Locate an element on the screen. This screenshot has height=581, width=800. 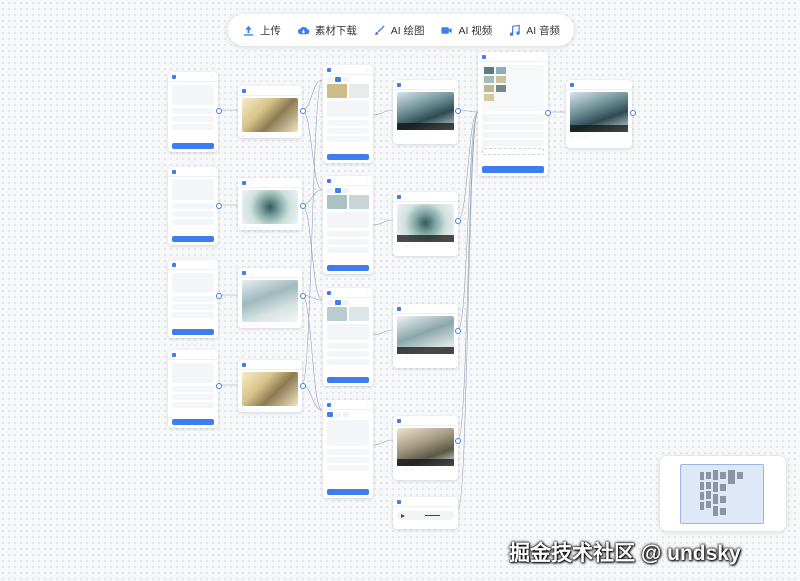
final-video-player is located at coordinates (599, 112).